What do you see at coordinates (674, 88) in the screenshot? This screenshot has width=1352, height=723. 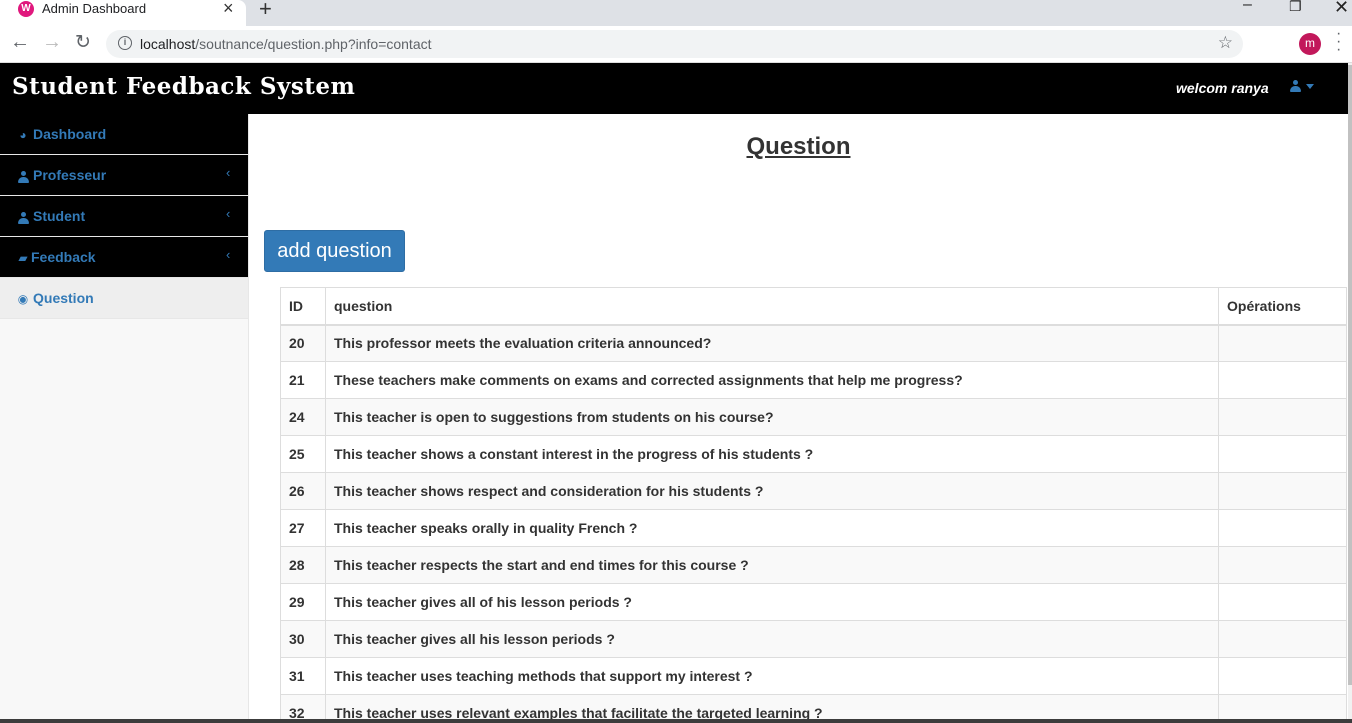 I see `app-header: Student Feedback System welcom ranya` at bounding box center [674, 88].